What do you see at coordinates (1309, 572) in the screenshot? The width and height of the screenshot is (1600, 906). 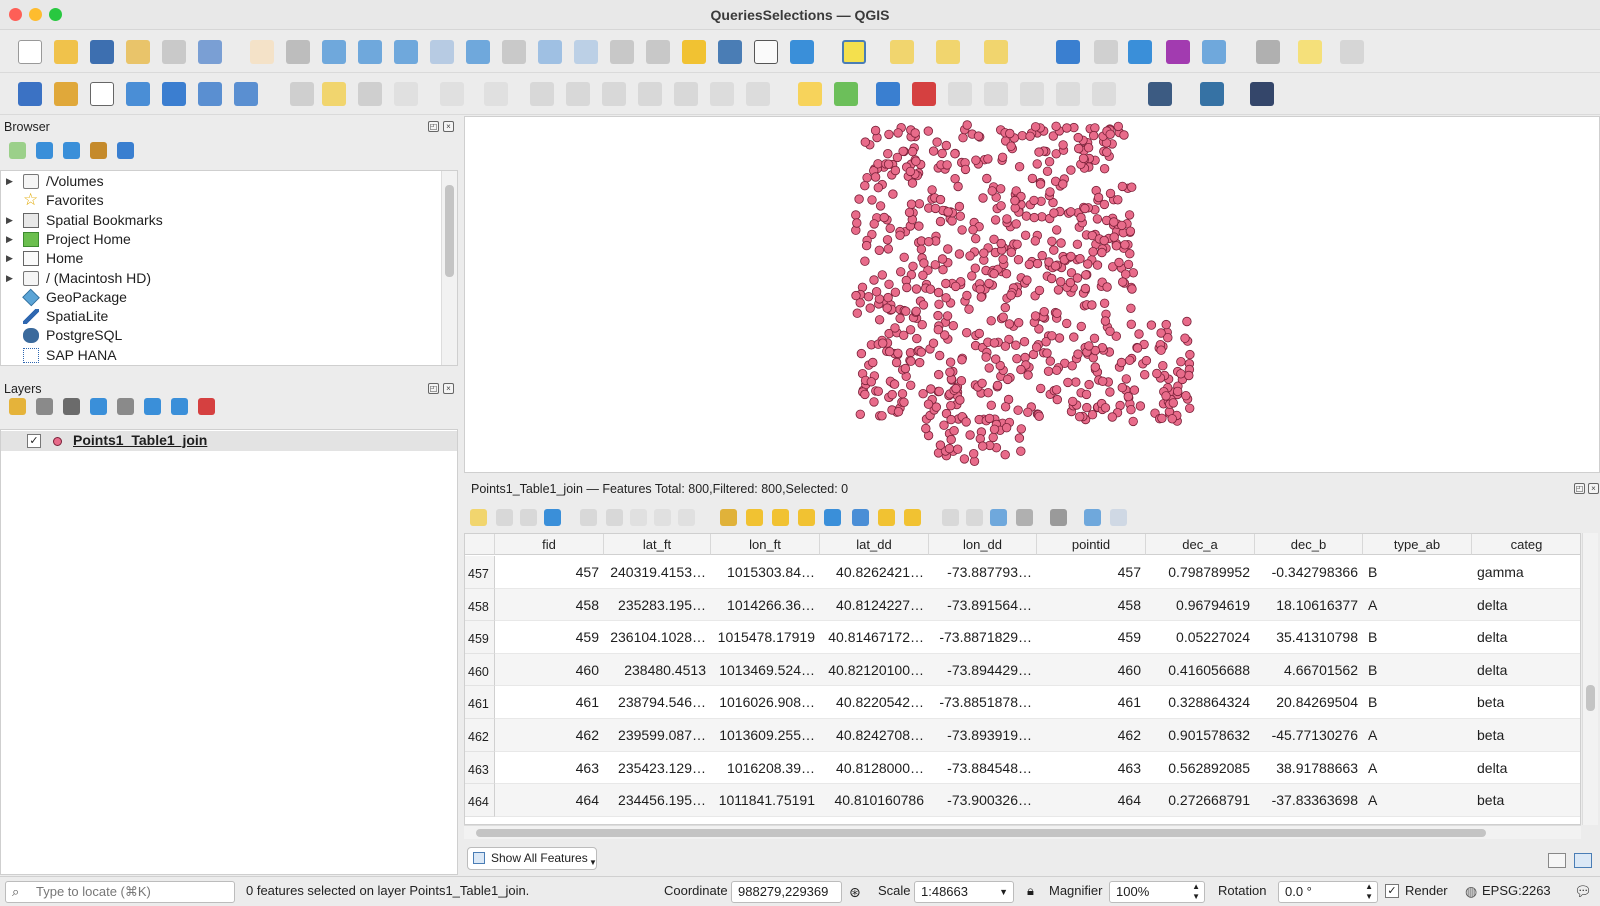 I see `table-cell: -0.342798366` at bounding box center [1309, 572].